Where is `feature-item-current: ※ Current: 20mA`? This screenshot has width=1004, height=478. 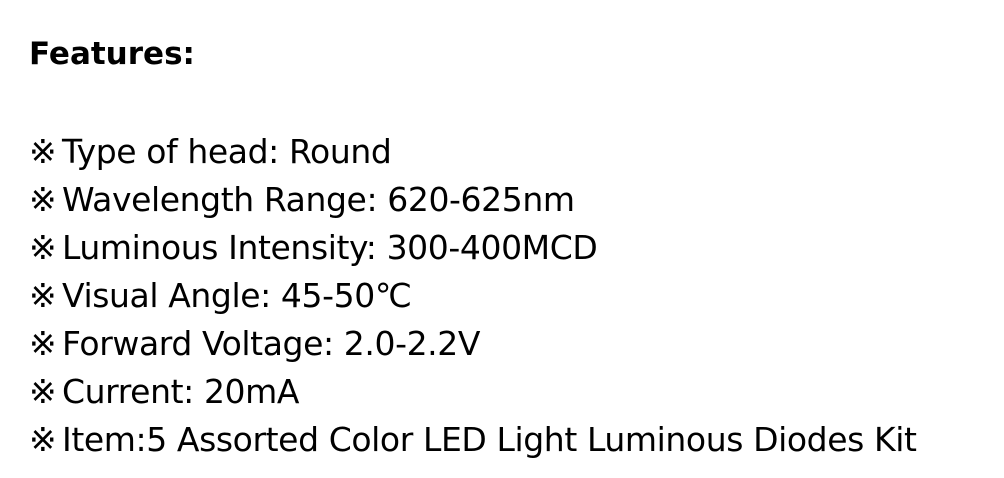
feature-item-current: ※ Current: 20mA is located at coordinates (473, 392).